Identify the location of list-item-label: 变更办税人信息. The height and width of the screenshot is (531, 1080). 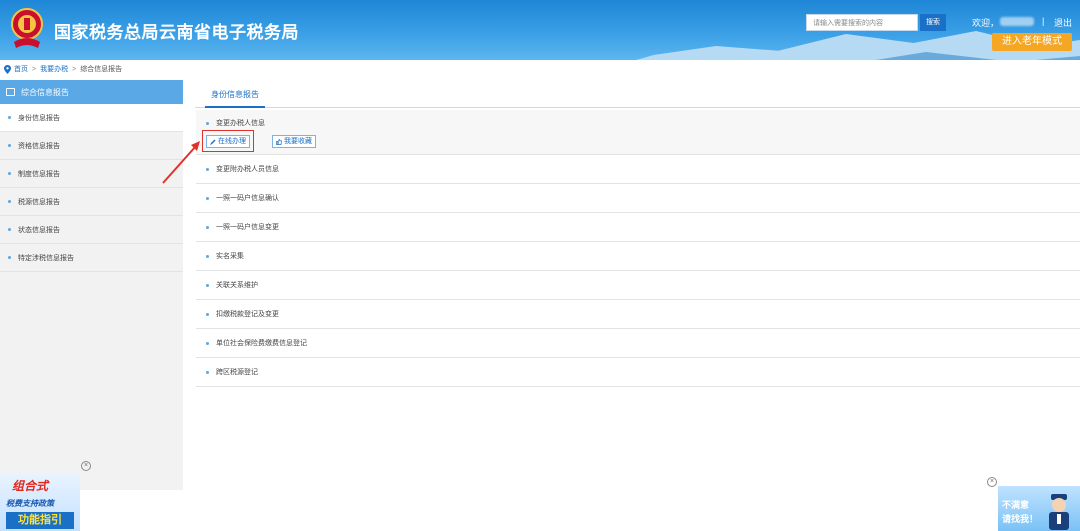
(240, 123).